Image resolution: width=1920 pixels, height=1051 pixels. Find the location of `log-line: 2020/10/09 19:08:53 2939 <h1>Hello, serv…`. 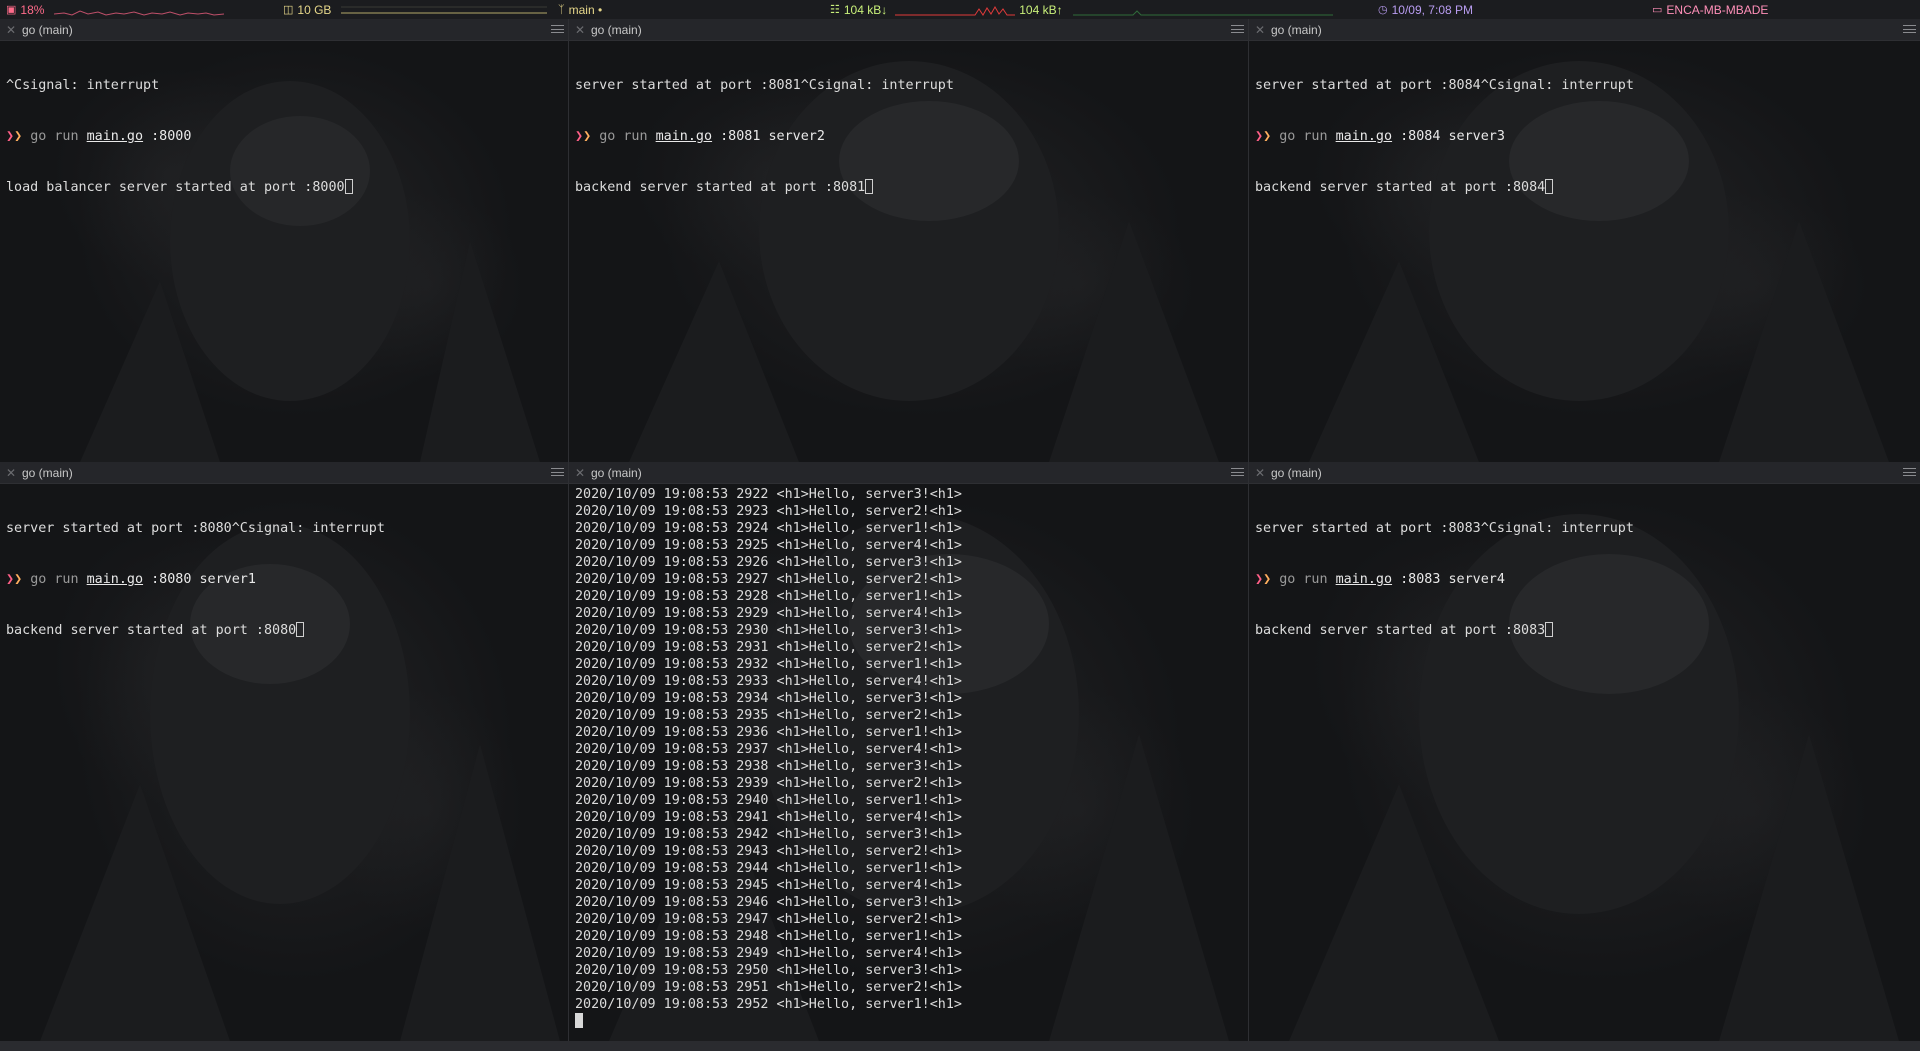

log-line: 2020/10/09 19:08:53 2939 <h1>Hello, serv… is located at coordinates (768, 783).